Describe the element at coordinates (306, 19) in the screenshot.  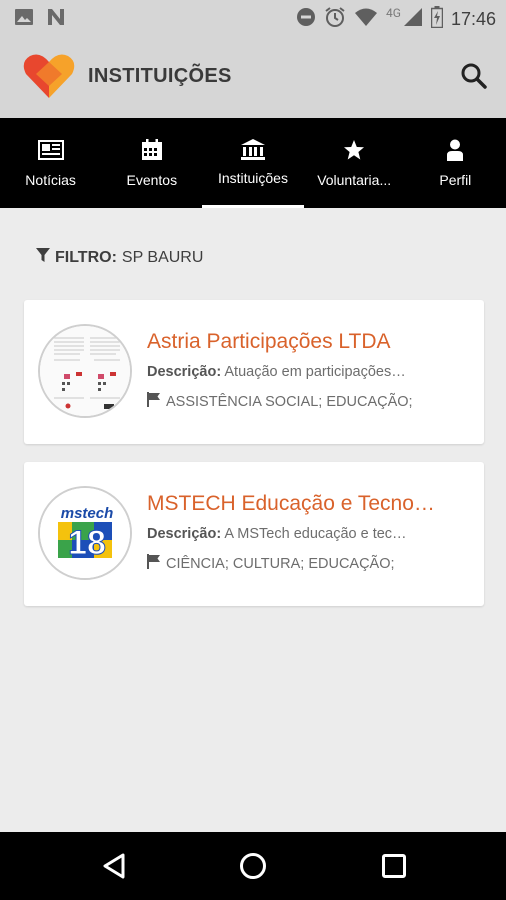
I see `do-not-disturb-icon` at that location.